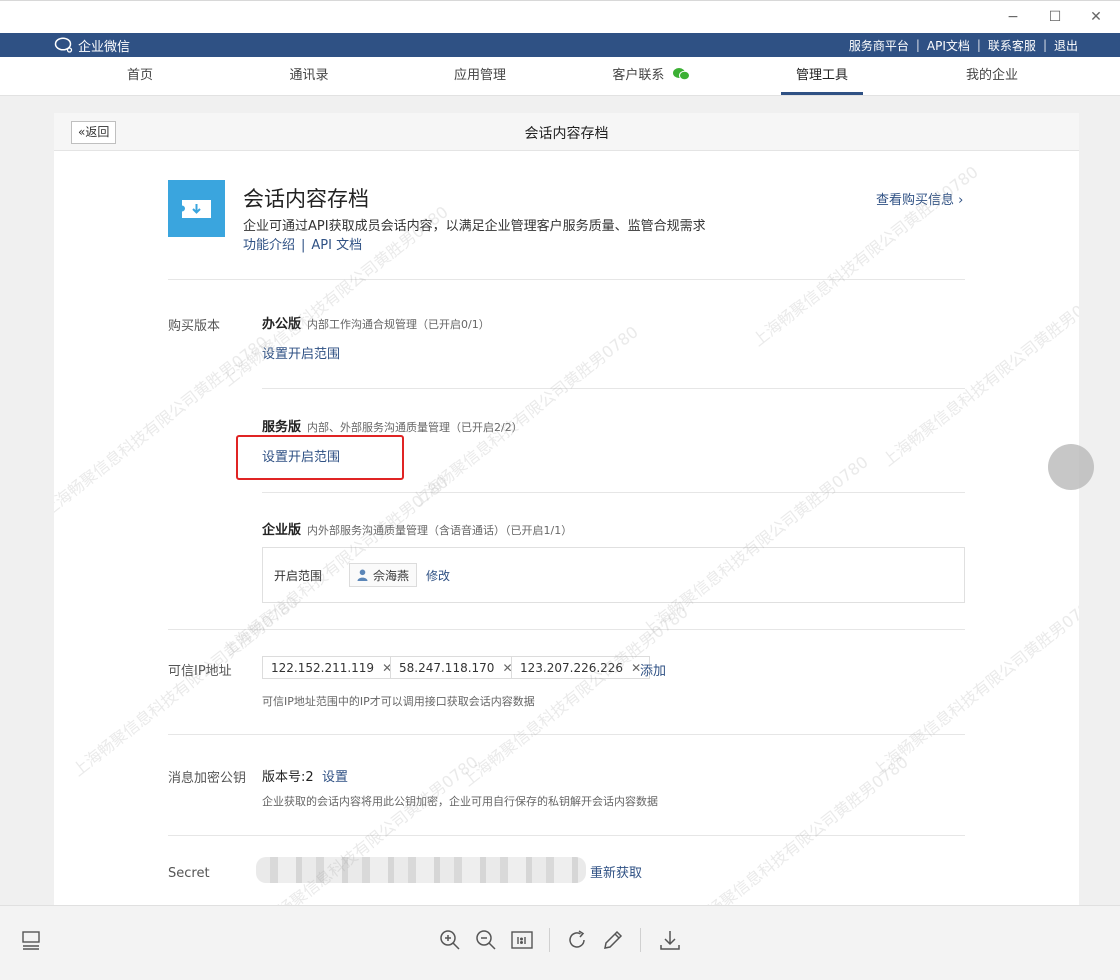  I want to click on nav-contacts: 通讯录, so click(309, 76).